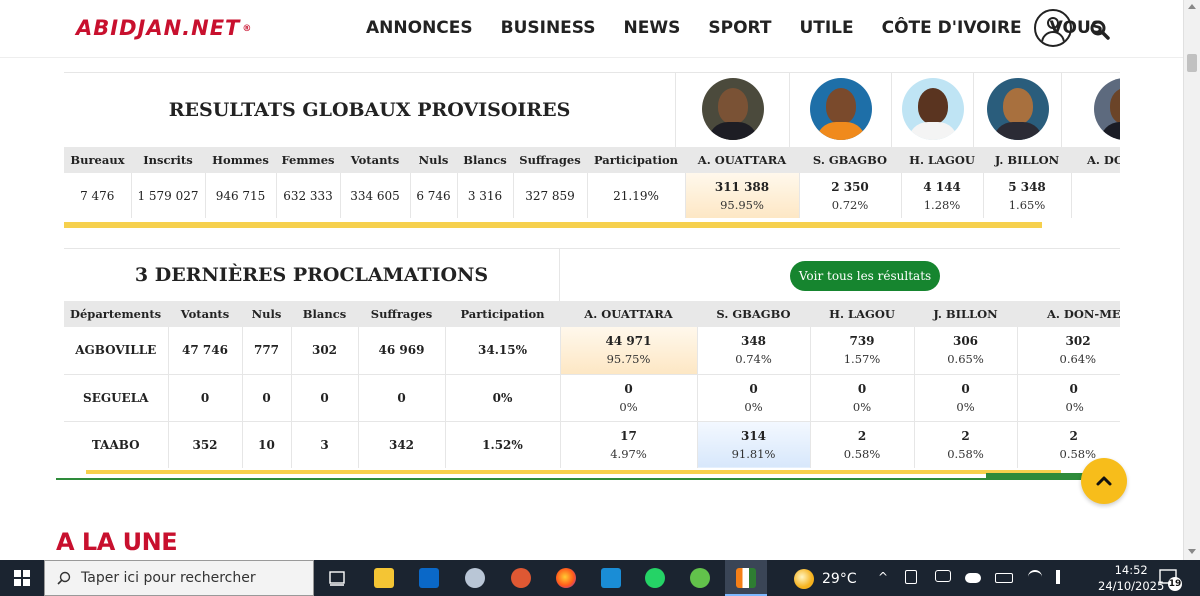 The image size is (1200, 596). What do you see at coordinates (384, 578) in the screenshot?
I see `file-explorer-icon` at bounding box center [384, 578].